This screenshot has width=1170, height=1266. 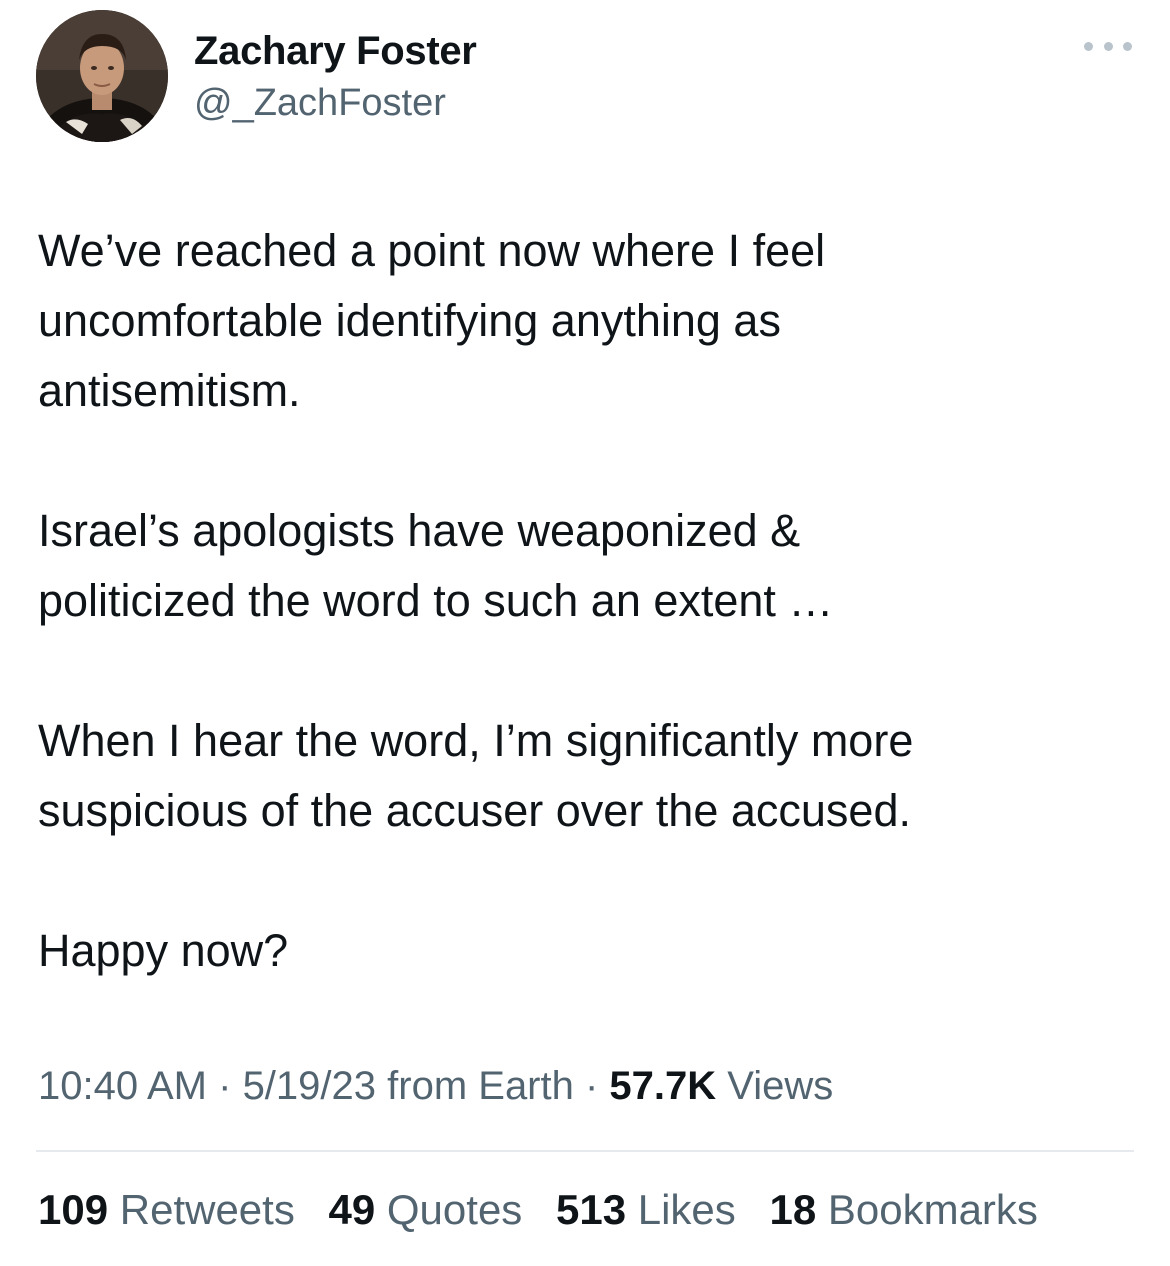 I want to click on likes-stat: 513 Likes, so click(x=646, y=1210).